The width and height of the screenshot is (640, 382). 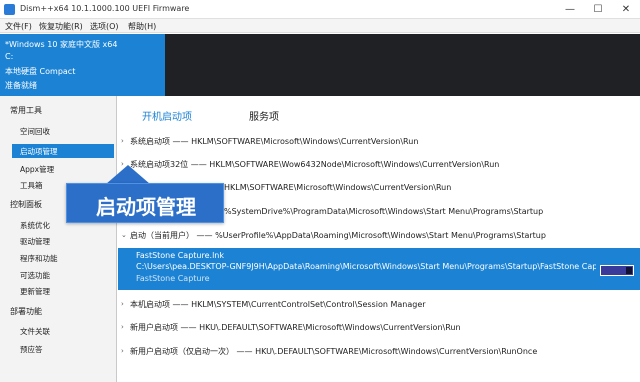 I want to click on maximize-button: ☐, so click(x=598, y=9).